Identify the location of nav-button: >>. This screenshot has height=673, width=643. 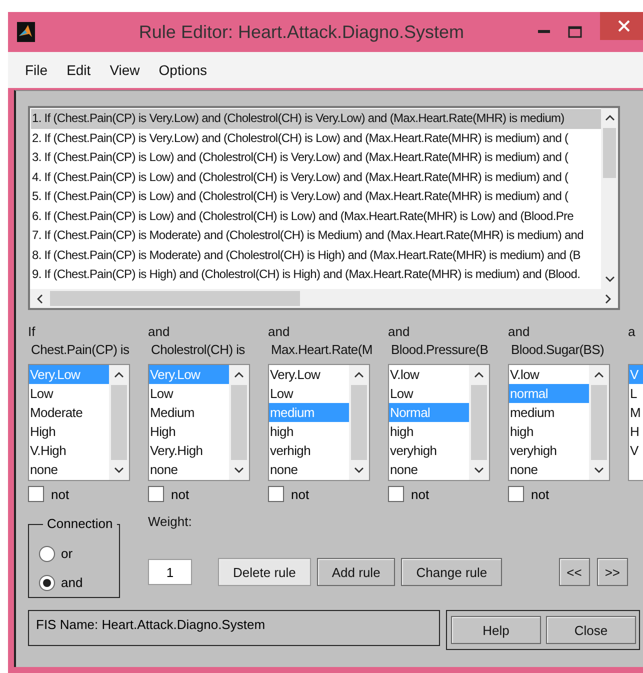
(612, 572).